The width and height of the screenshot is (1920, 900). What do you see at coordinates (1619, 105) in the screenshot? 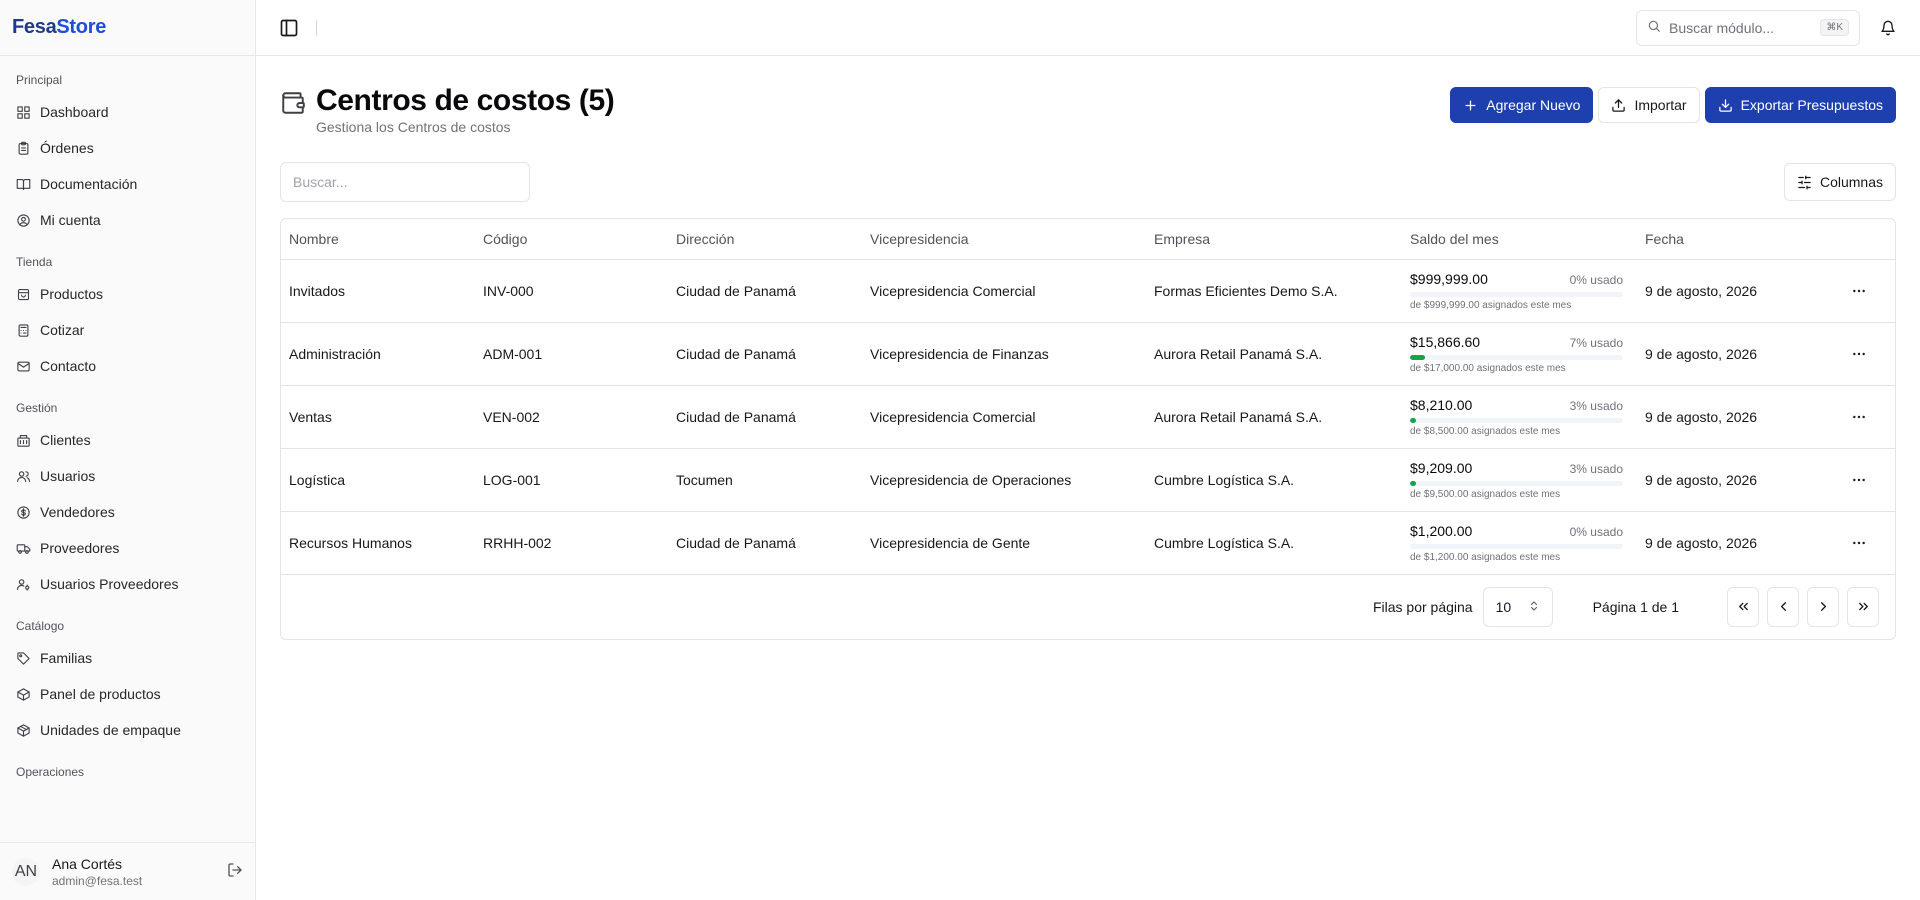
I see `upload-icon` at bounding box center [1619, 105].